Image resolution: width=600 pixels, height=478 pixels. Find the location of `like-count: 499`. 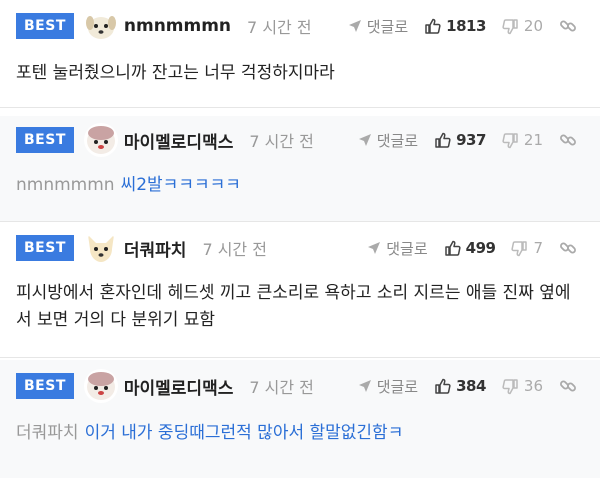

like-count: 499 is located at coordinates (480, 248).